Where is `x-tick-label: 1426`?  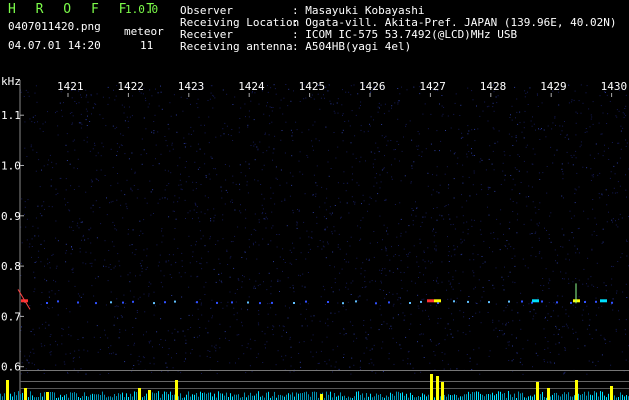 x-tick-label: 1426 is located at coordinates (372, 86).